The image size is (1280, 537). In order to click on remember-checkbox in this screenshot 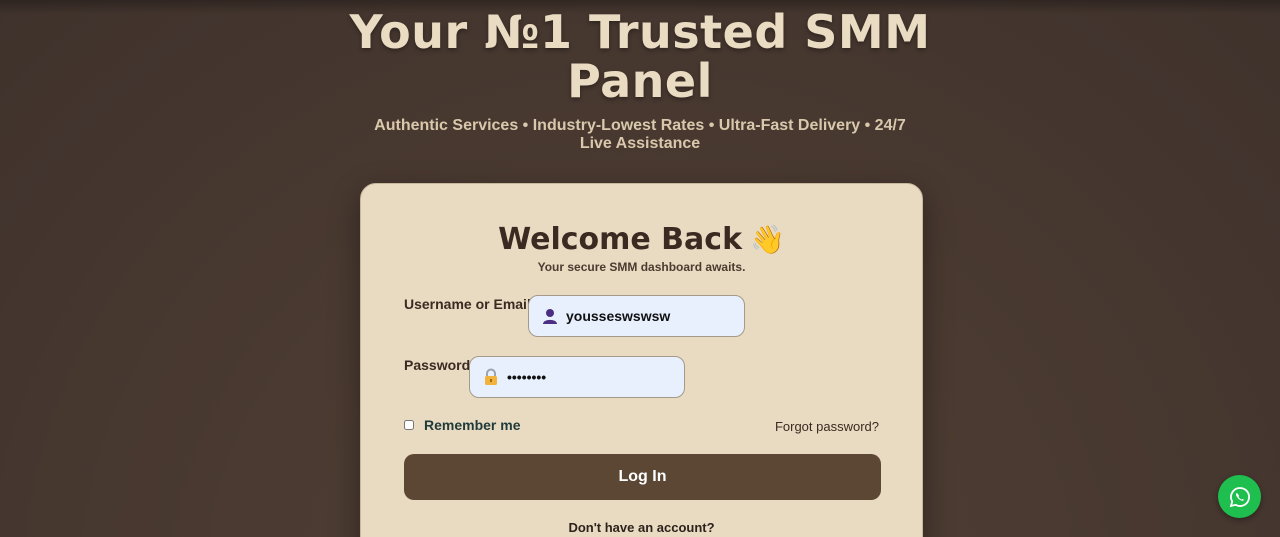, I will do `click(409, 425)`.